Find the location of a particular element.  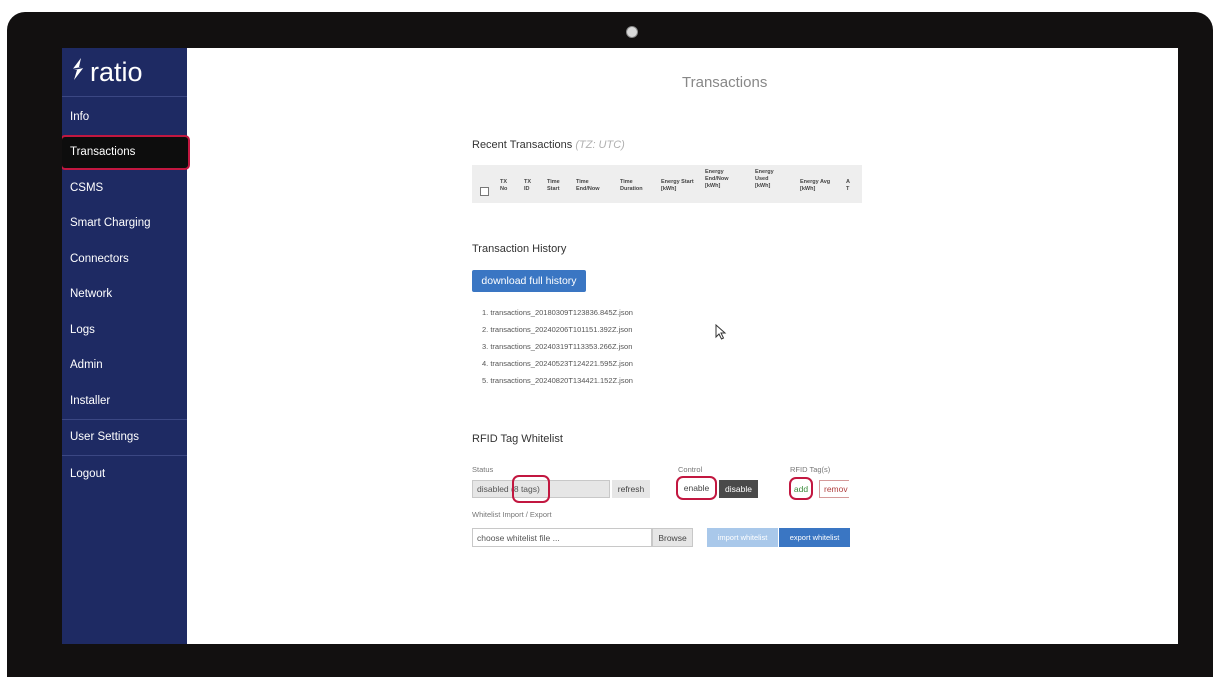

webcam-icon is located at coordinates (632, 32).